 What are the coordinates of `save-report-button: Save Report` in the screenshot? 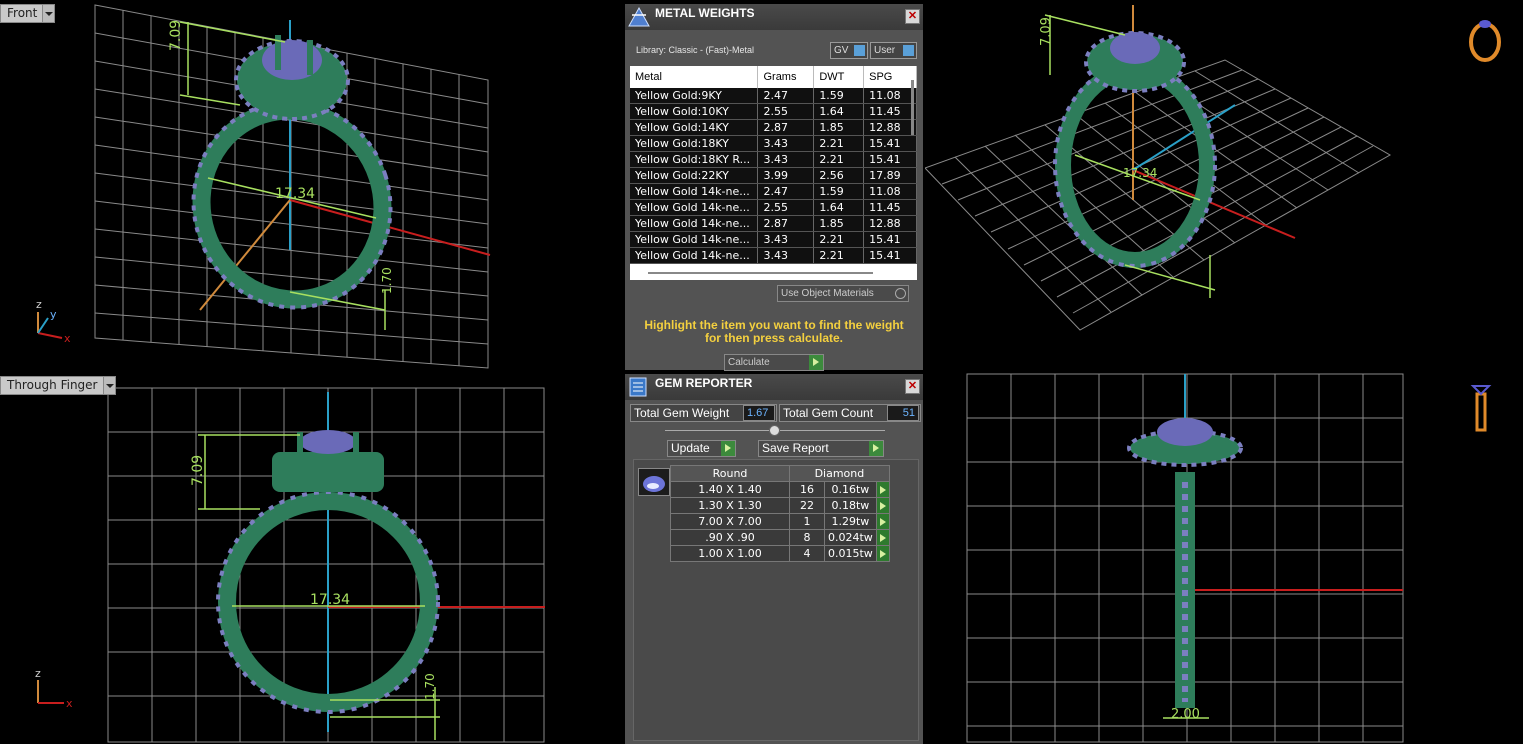 It's located at (821, 448).